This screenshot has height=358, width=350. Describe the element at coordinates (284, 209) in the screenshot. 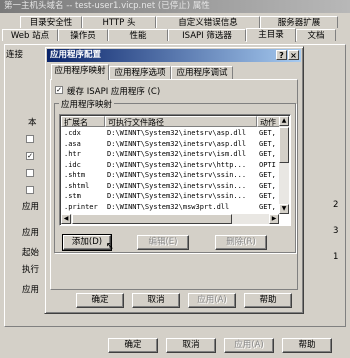

I see `scroll-down-icon: ▼` at that location.